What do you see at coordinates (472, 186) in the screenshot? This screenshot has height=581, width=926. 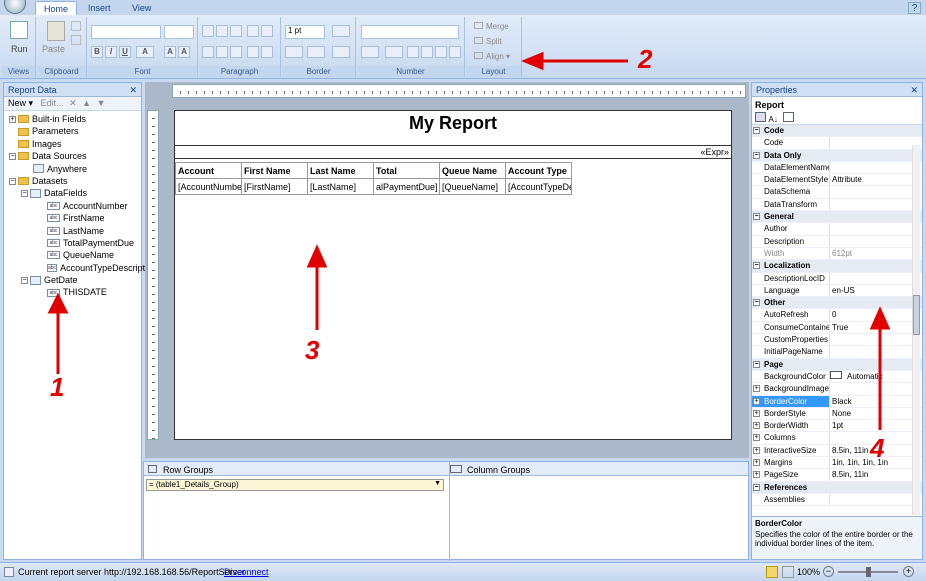 I see `detail-cell: [QueueName]` at bounding box center [472, 186].